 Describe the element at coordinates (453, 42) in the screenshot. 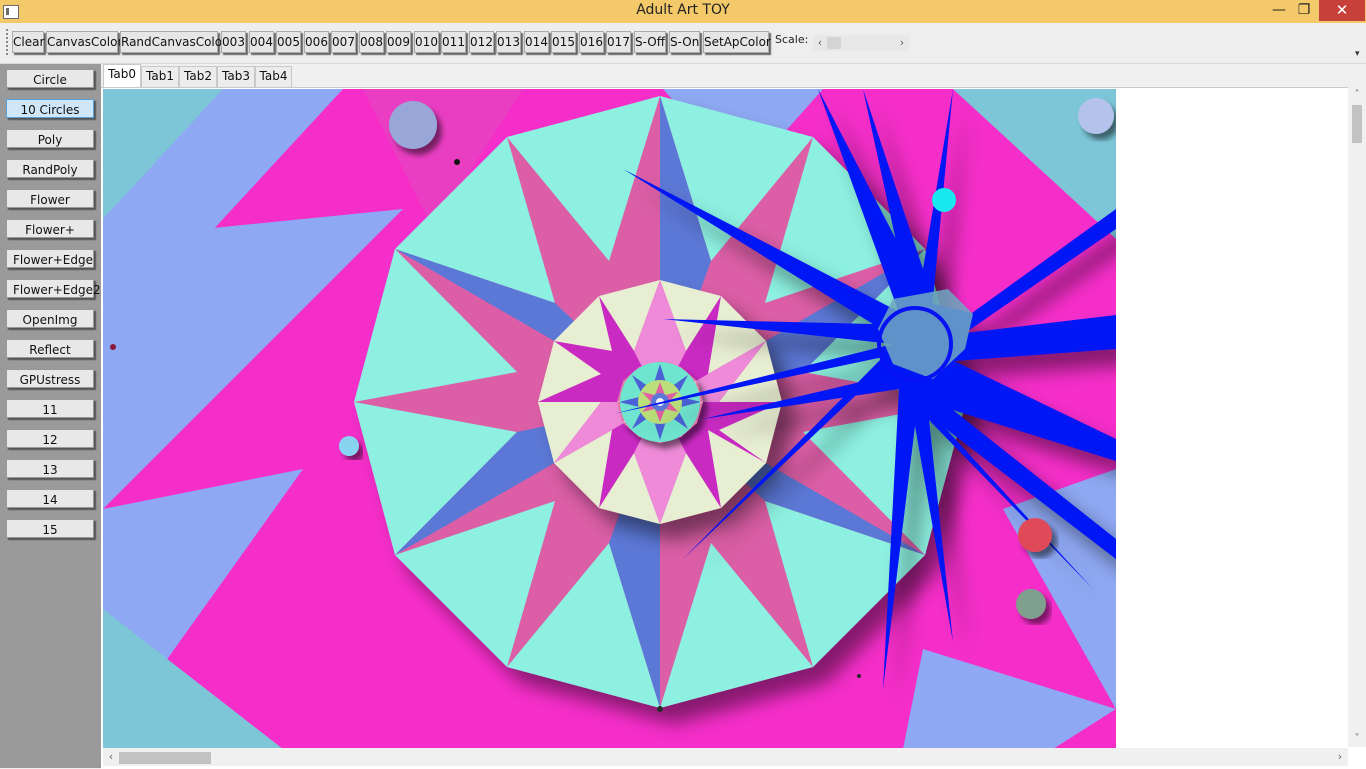

I see `toolbar-button-011: 011` at that location.